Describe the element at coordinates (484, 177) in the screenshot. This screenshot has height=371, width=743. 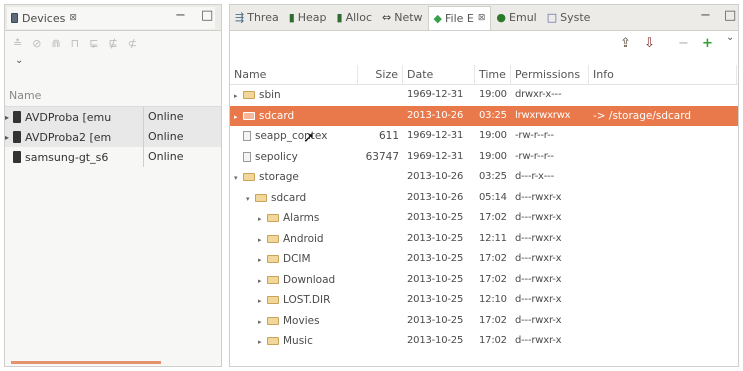
I see `table-row: ▾ storage 2013-10-26 03:25 d---r-x---` at that location.